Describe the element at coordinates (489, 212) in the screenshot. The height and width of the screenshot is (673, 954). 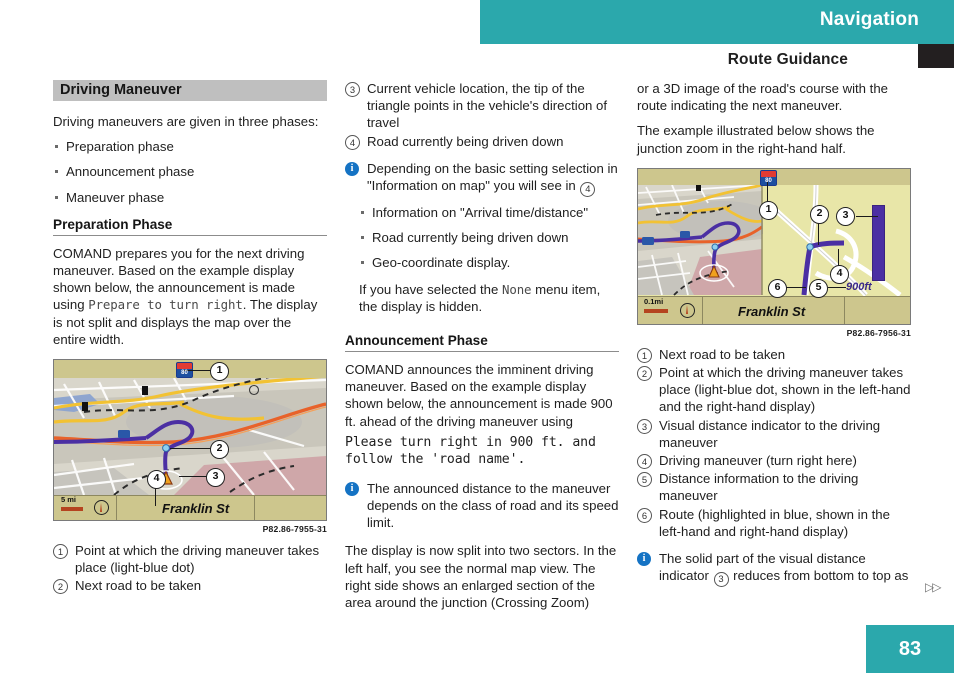
I see `list-item: Information on "Arrival time/distance"` at that location.